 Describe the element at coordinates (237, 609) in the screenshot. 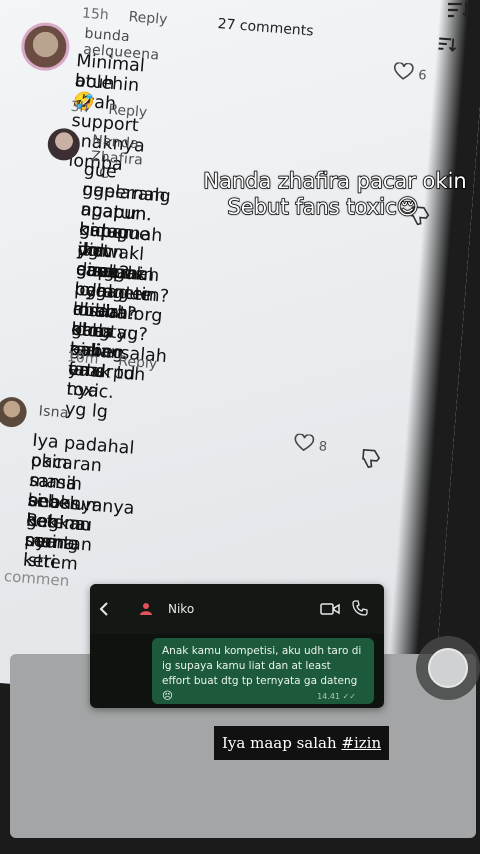

I see `chat-header: Niko` at that location.